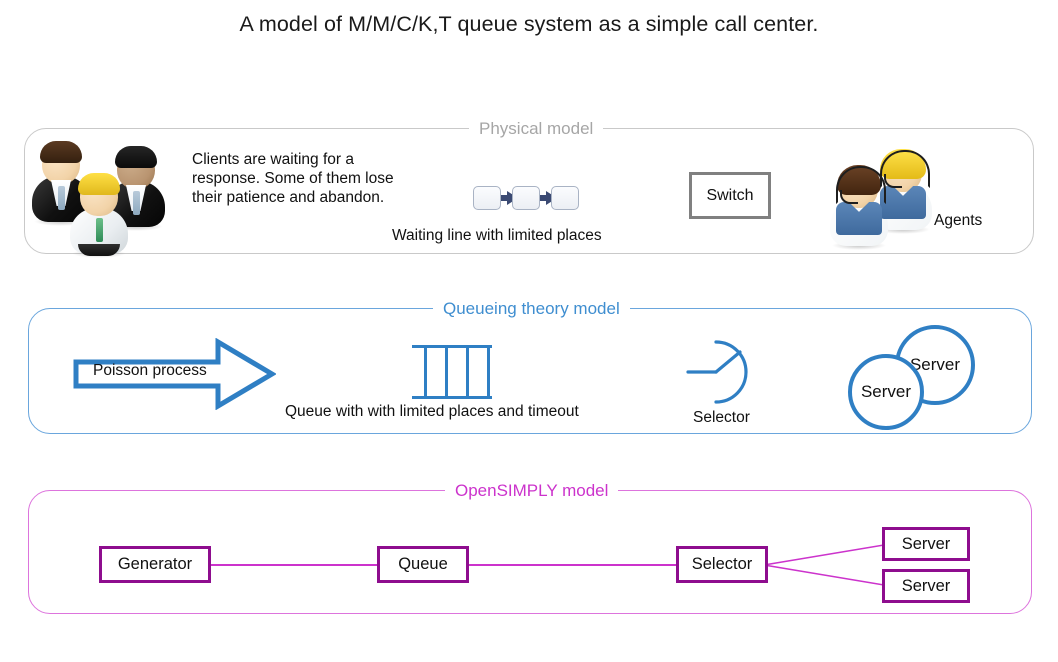 Image resolution: width=1058 pixels, height=662 pixels. Describe the element at coordinates (452, 372) in the screenshot. I see `queue-symbol` at that location.